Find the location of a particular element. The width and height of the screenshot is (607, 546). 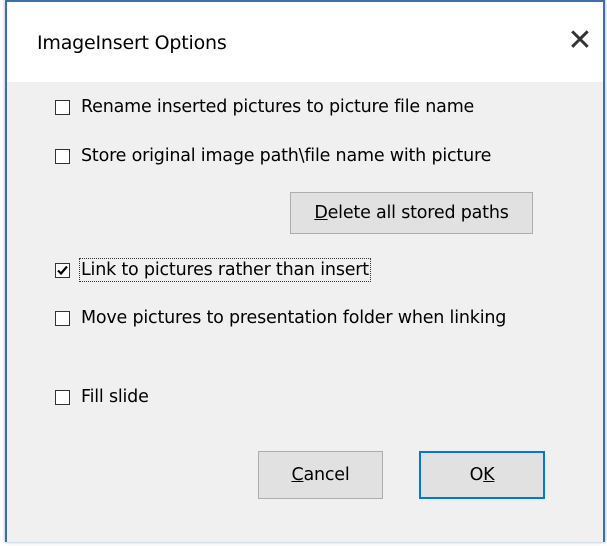

mnemonic-letter: D is located at coordinates (321, 213).